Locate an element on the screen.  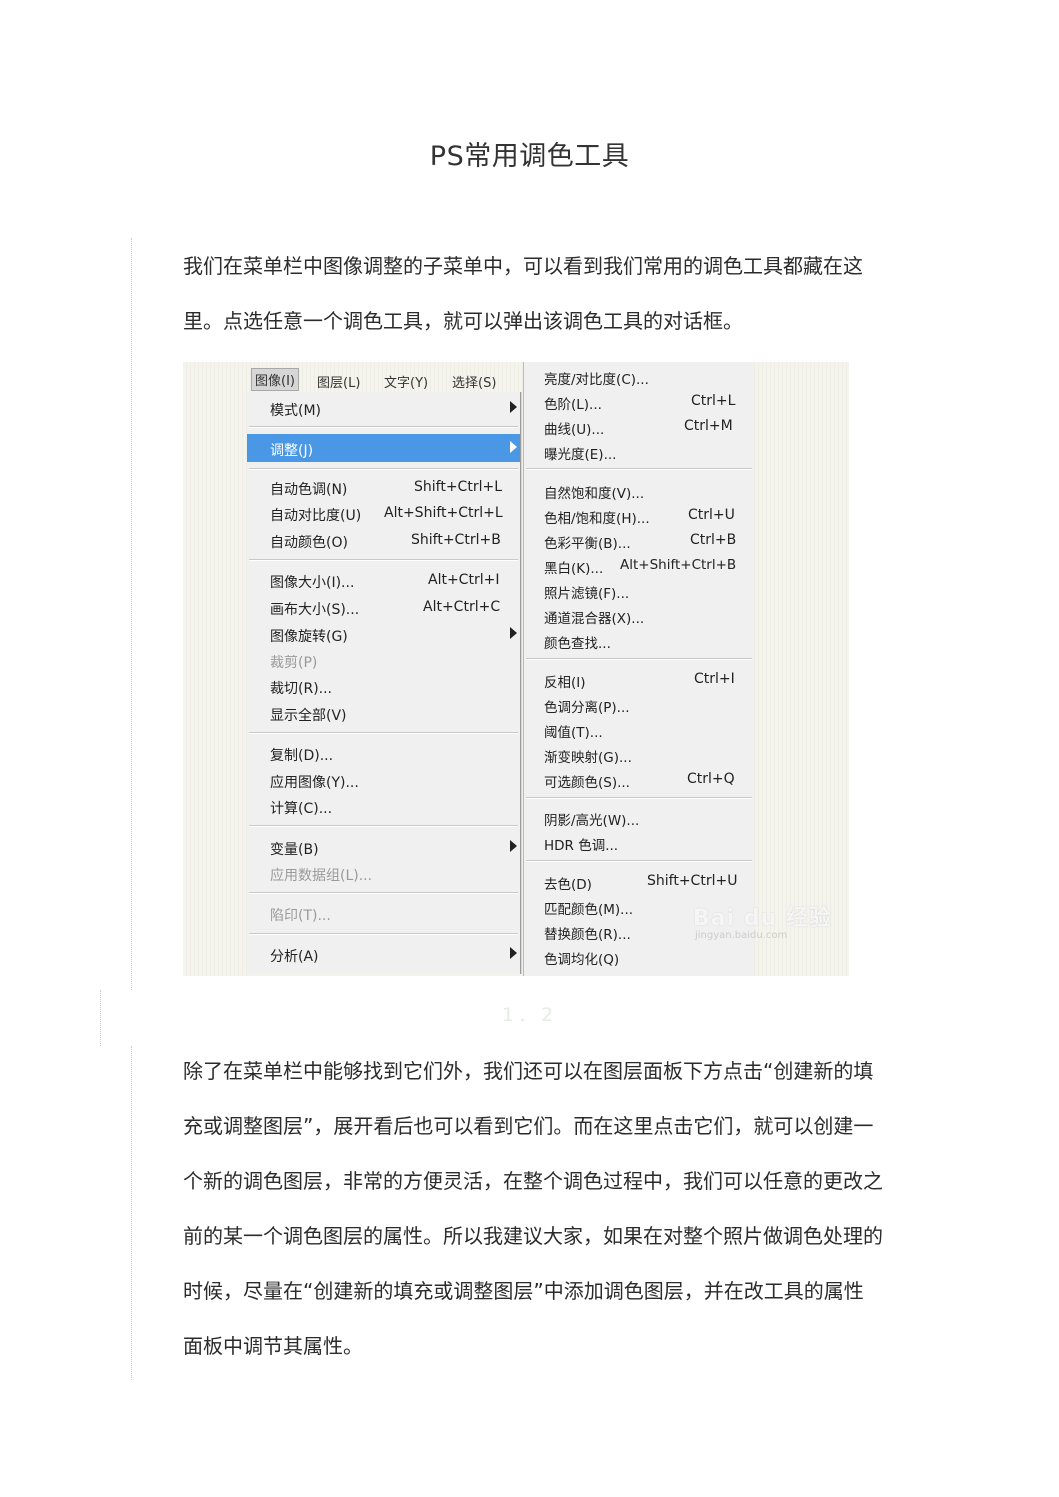
menu-item-label: 自动颜色(O) is located at coordinates (309, 543).